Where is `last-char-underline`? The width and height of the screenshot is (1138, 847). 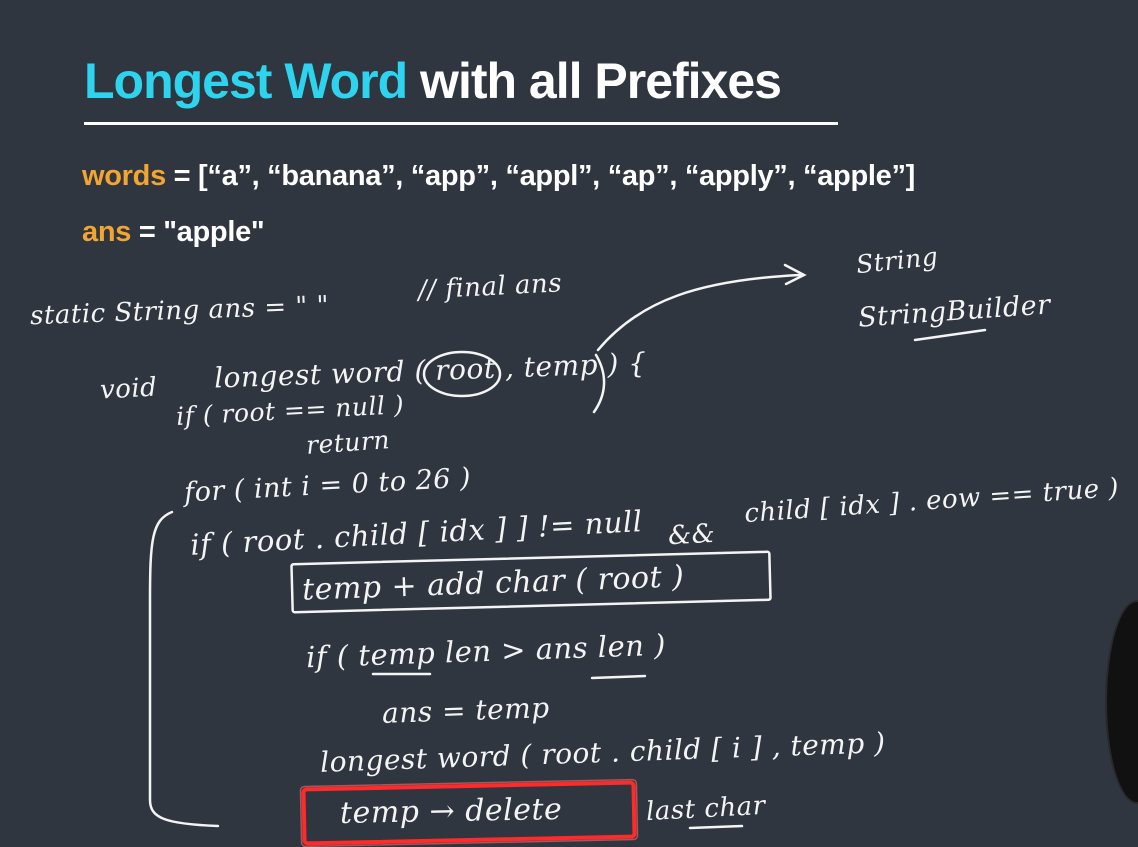 last-char-underline is located at coordinates (716, 827).